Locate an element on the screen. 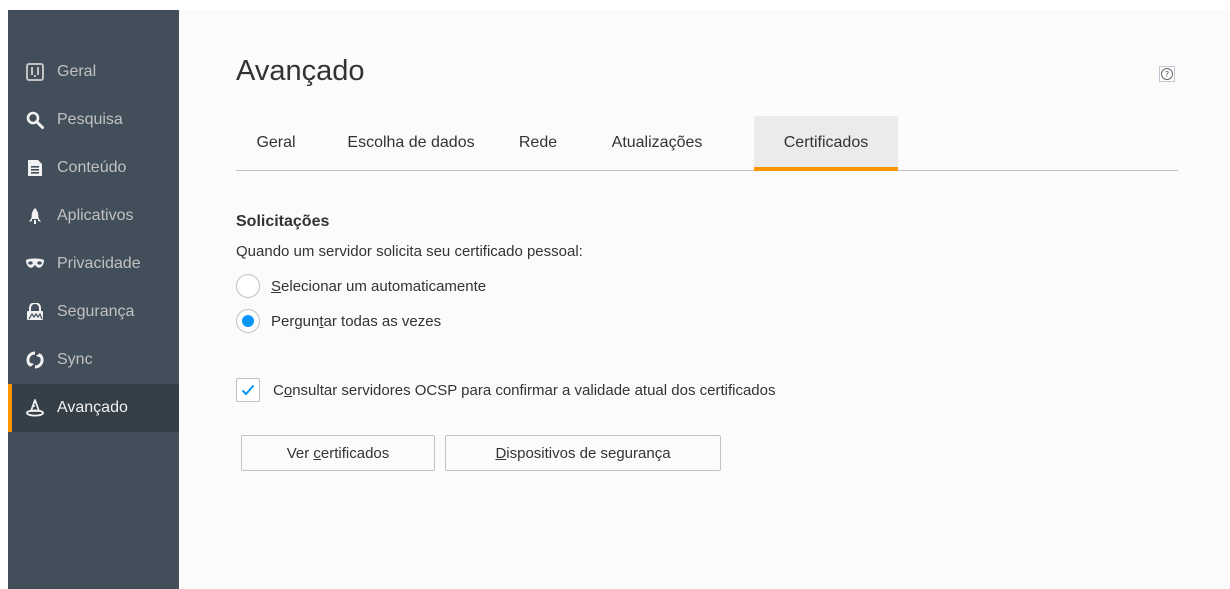 This screenshot has width=1230, height=589. content-icon is located at coordinates (35, 168).